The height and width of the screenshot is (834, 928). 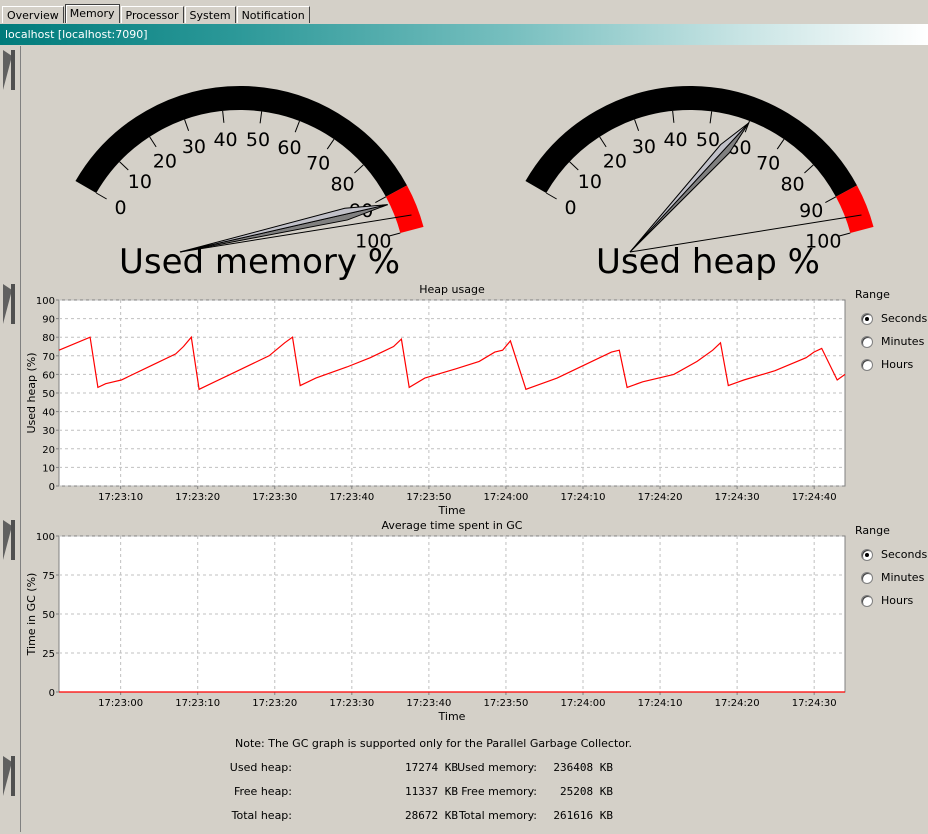 I want to click on gc-range-minutes: Minutes, so click(x=891, y=577).